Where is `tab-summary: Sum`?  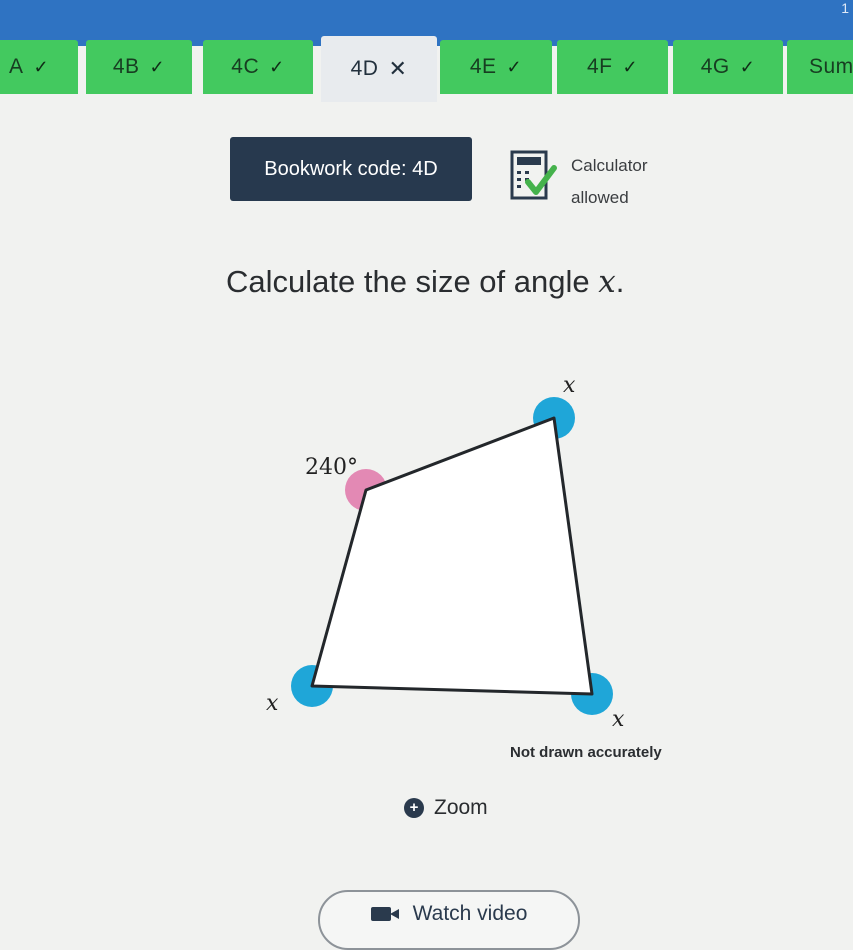 tab-summary: Sum is located at coordinates (820, 67).